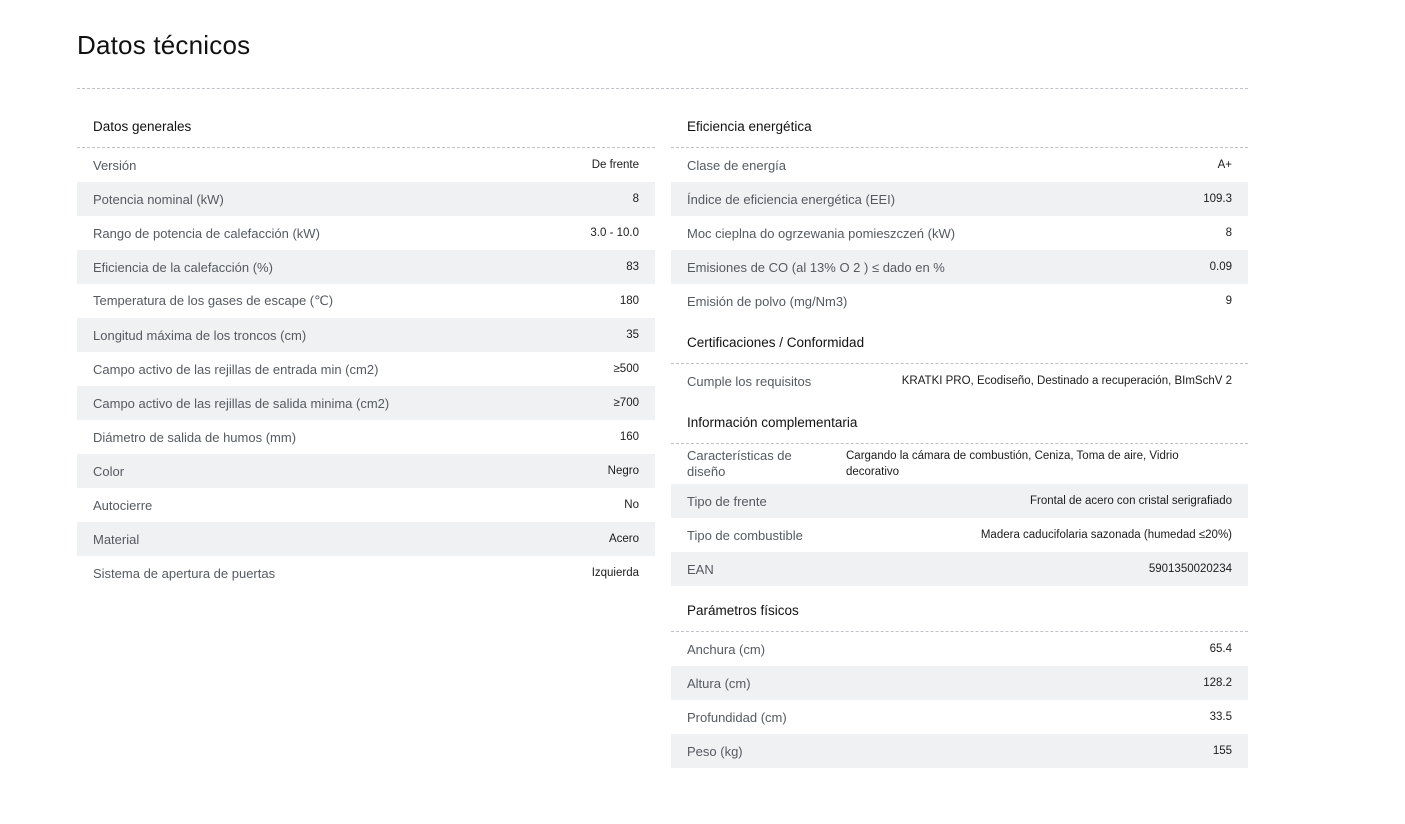 This screenshot has height=824, width=1405. What do you see at coordinates (623, 471) in the screenshot?
I see `spec-value: Negro` at bounding box center [623, 471].